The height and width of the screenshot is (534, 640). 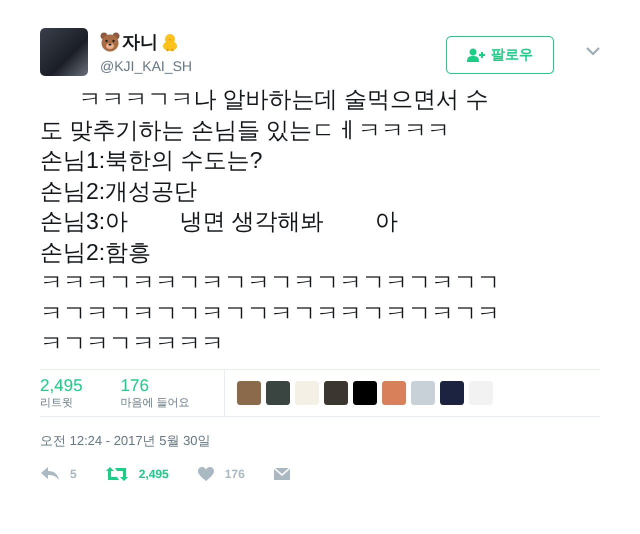 What do you see at coordinates (140, 42) in the screenshot?
I see `author-name: 자니` at bounding box center [140, 42].